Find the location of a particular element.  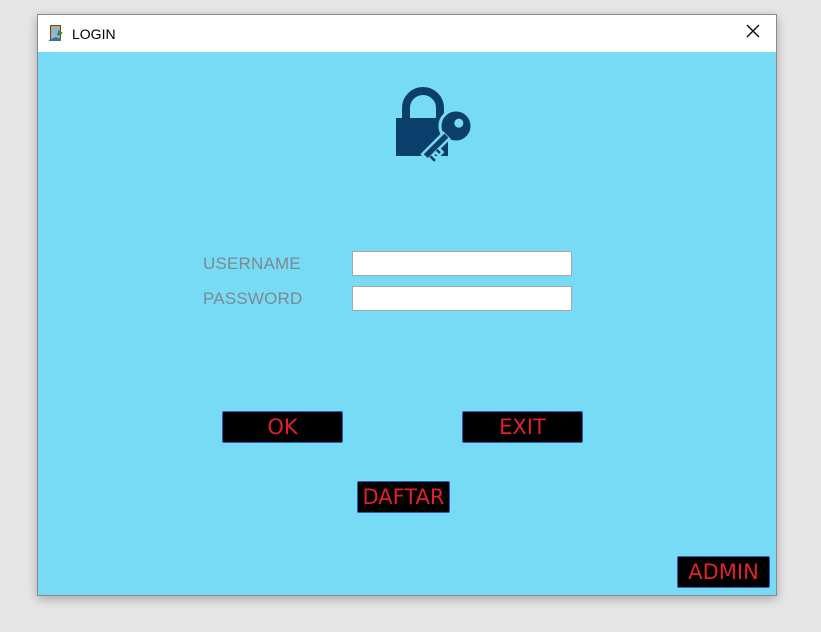

username-label: USERNAME is located at coordinates (252, 263).